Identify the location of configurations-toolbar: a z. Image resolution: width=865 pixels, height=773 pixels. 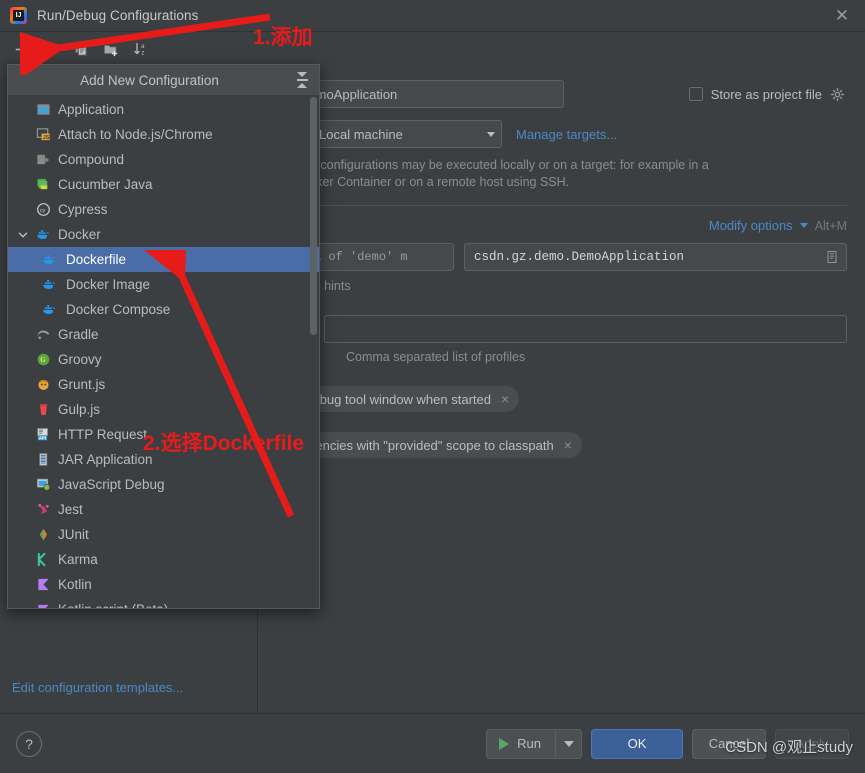
(432, 49).